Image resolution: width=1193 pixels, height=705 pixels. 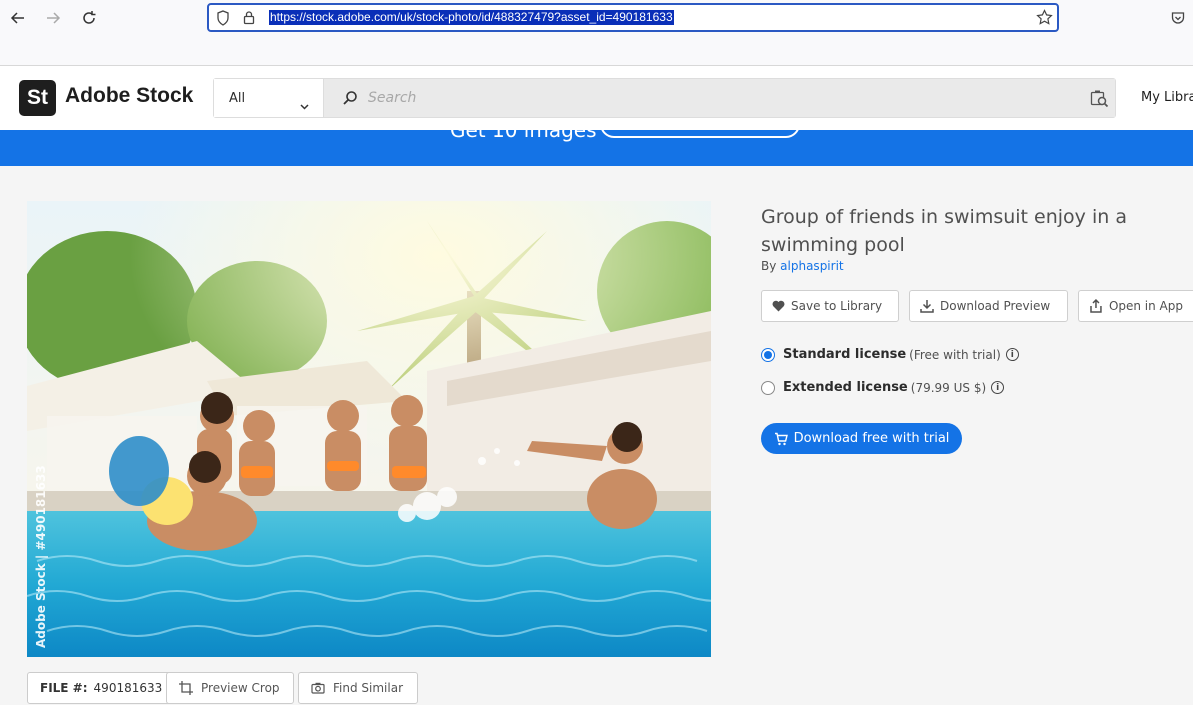 What do you see at coordinates (845, 387) in the screenshot?
I see `extended-license-name: Extended license` at bounding box center [845, 387].